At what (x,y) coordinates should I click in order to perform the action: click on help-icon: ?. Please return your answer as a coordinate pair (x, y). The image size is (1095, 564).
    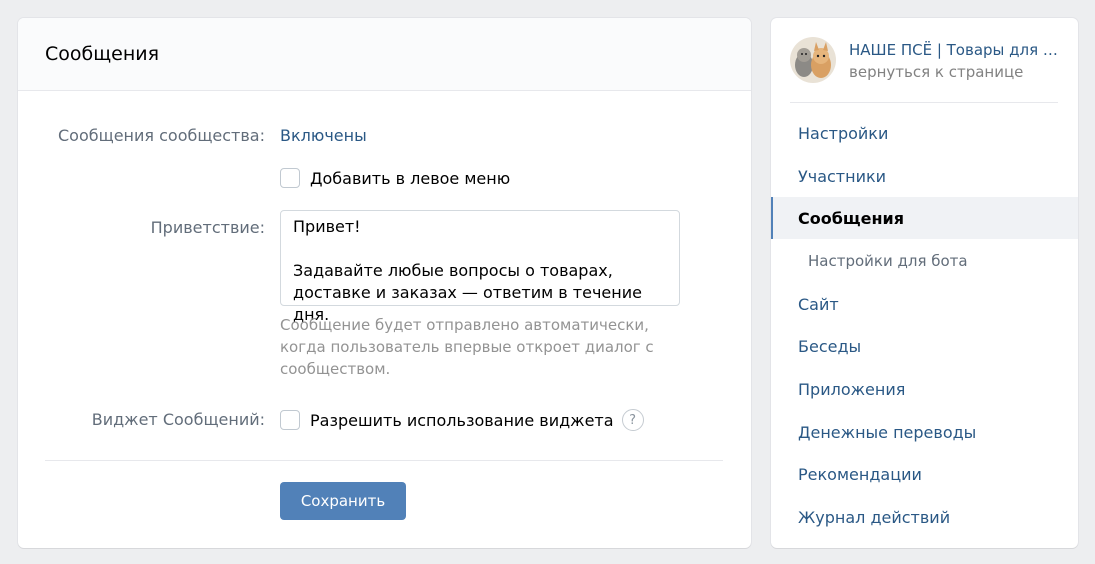
    Looking at the image, I should click on (632, 420).